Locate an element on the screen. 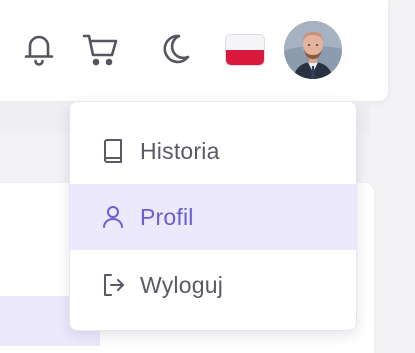  book-icon is located at coordinates (113, 151).